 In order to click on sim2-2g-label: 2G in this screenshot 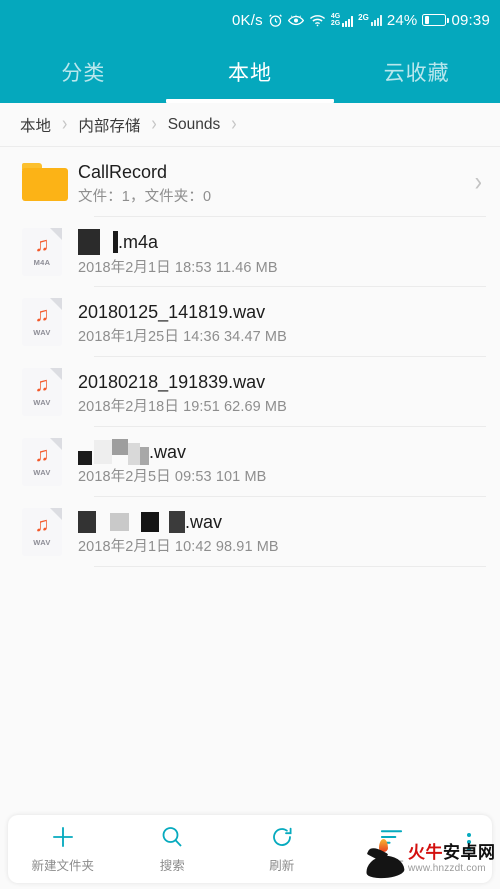, I will do `click(363, 17)`.